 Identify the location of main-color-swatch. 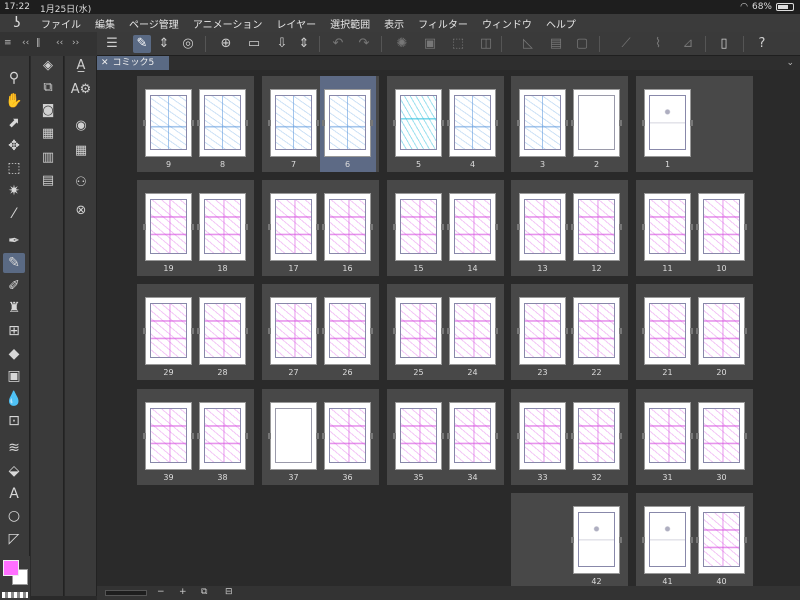
(11, 568).